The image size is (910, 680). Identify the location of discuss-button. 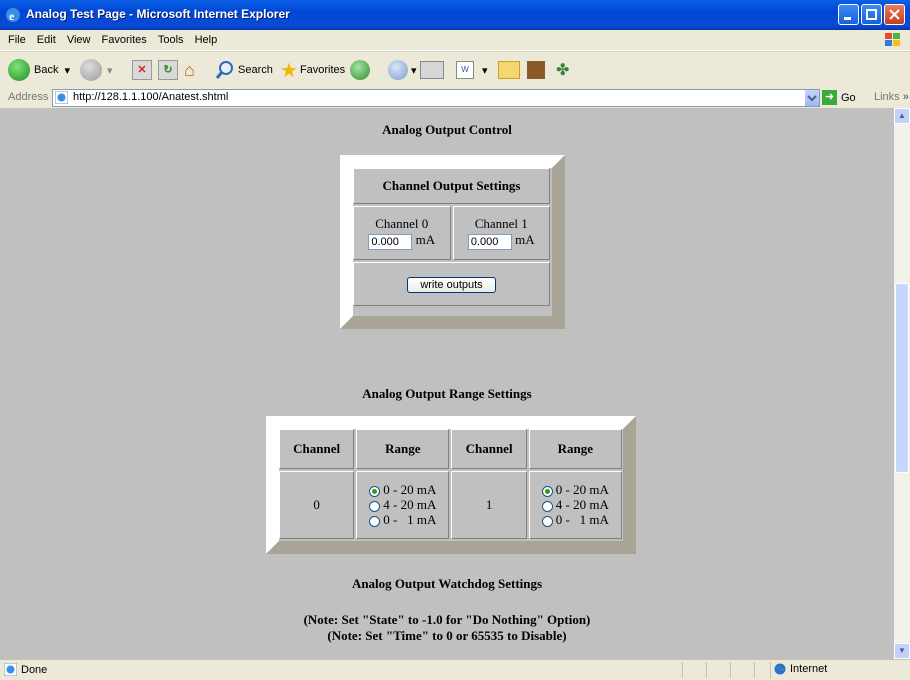
(509, 70).